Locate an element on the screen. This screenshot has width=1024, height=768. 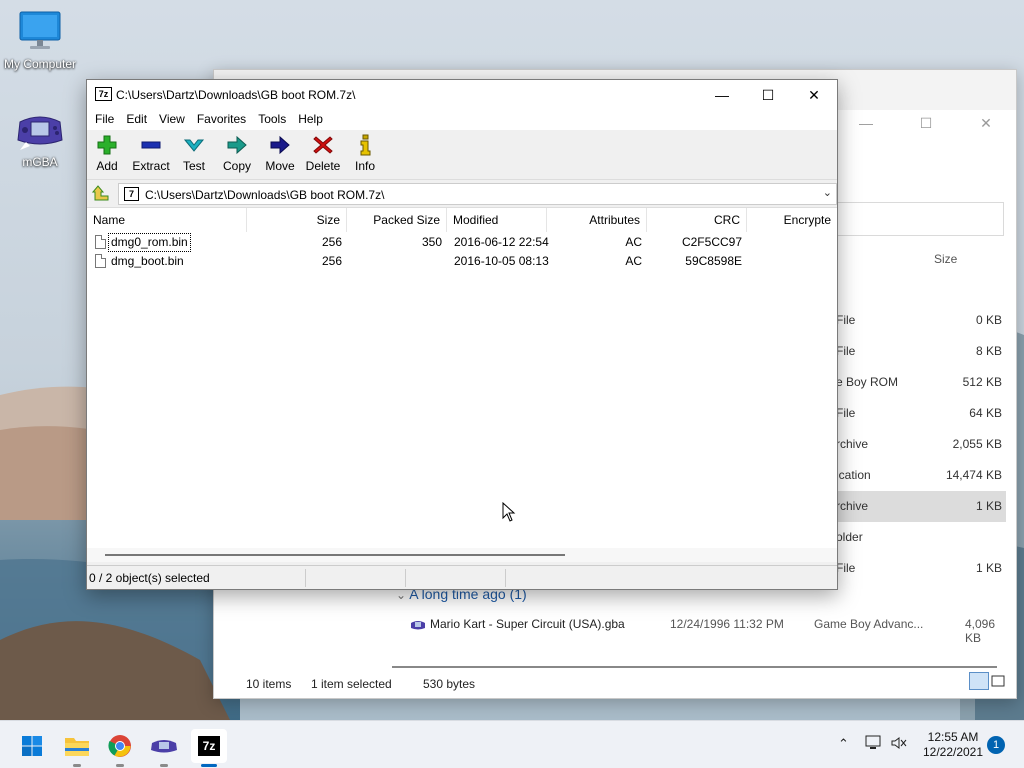
start-button is located at coordinates (32, 746).